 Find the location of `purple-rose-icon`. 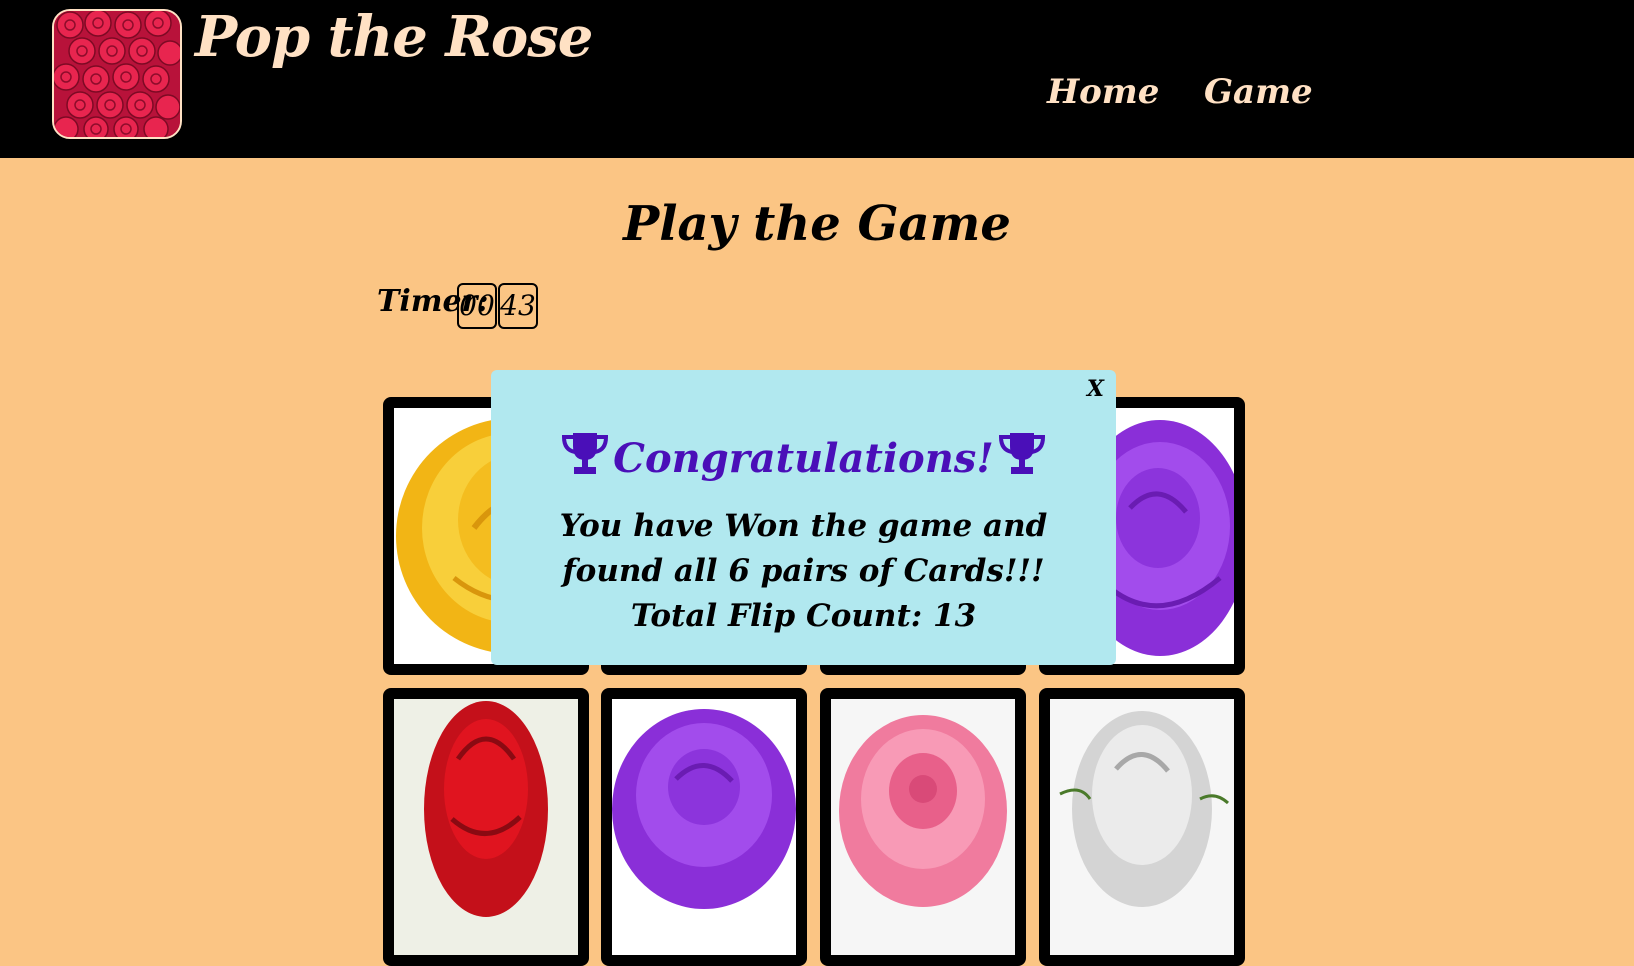

purple-rose-icon is located at coordinates (704, 827).